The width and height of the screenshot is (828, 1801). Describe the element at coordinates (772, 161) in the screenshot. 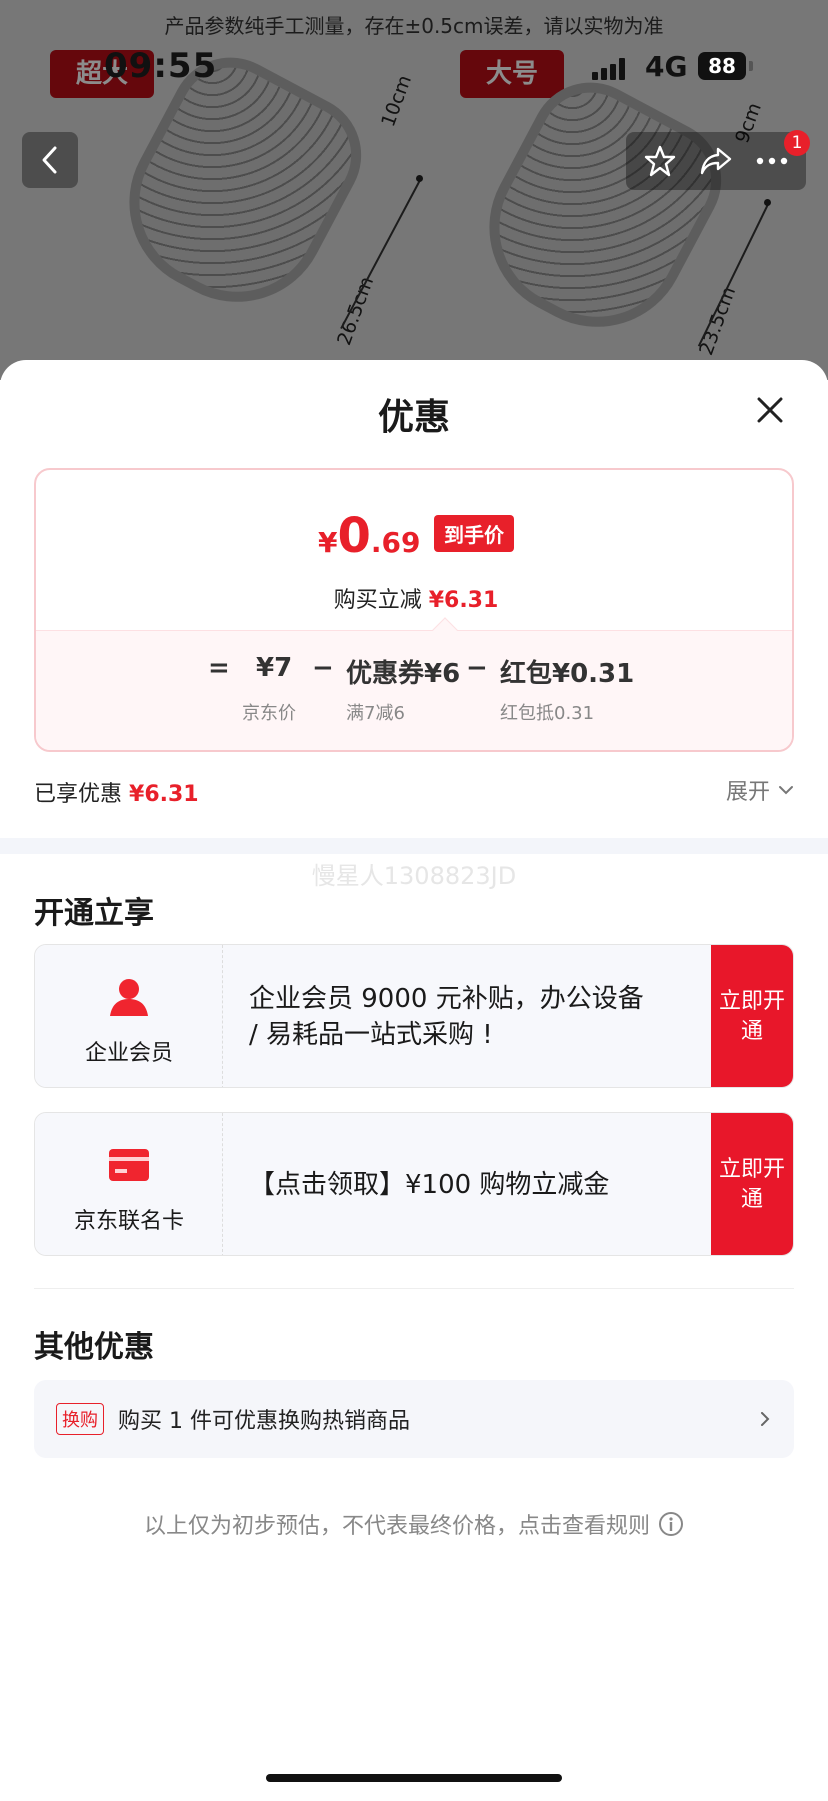

I see `more-icon` at that location.